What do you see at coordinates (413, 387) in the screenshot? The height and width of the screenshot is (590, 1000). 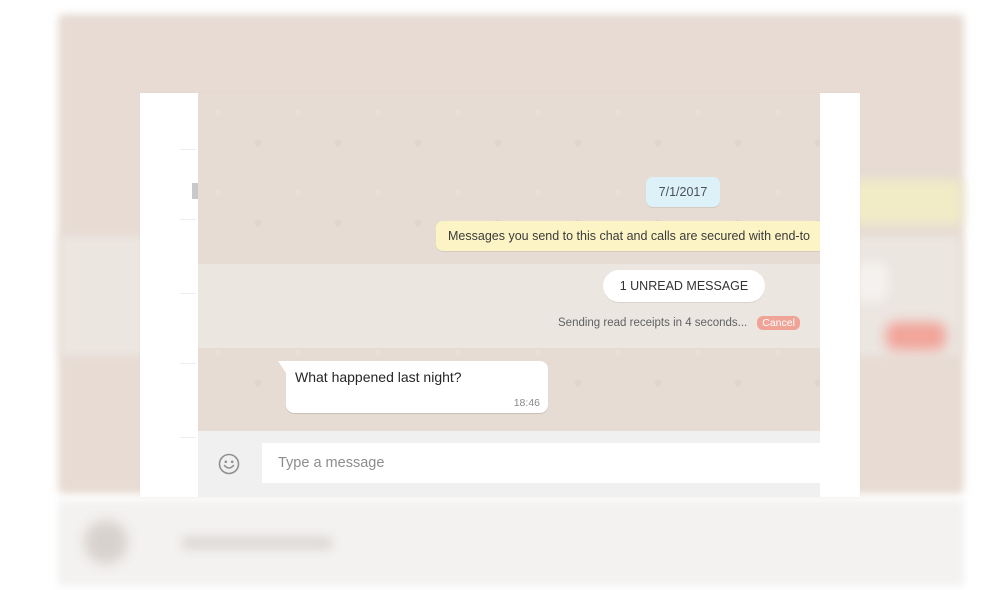 I see `incoming-message: What happened last night? 18:46` at bounding box center [413, 387].